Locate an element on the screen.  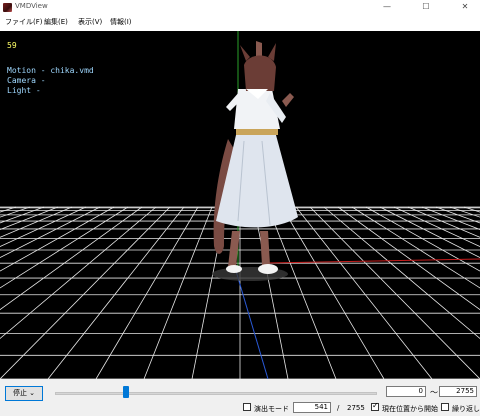
dancing-character is located at coordinates (255, 157).